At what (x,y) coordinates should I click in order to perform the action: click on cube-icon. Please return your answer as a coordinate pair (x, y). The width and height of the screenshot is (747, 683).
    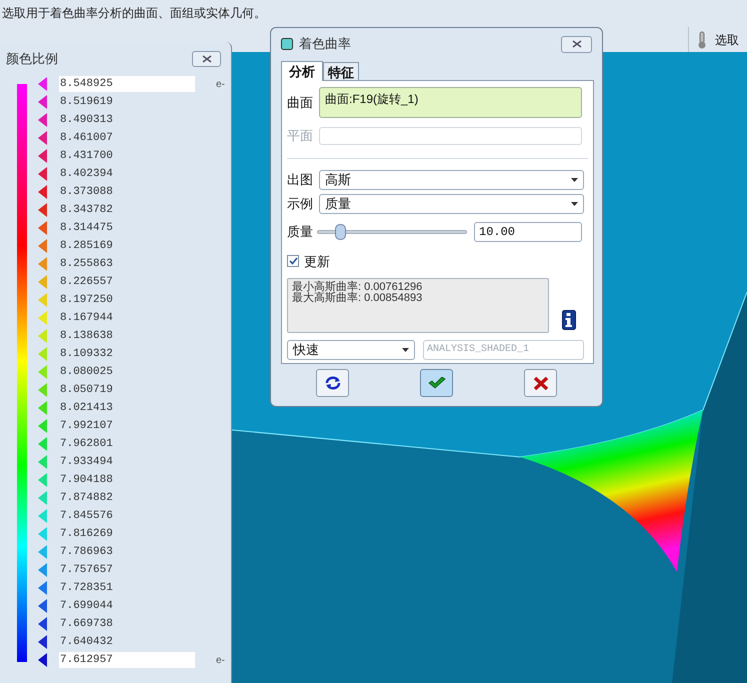
    Looking at the image, I should click on (287, 44).